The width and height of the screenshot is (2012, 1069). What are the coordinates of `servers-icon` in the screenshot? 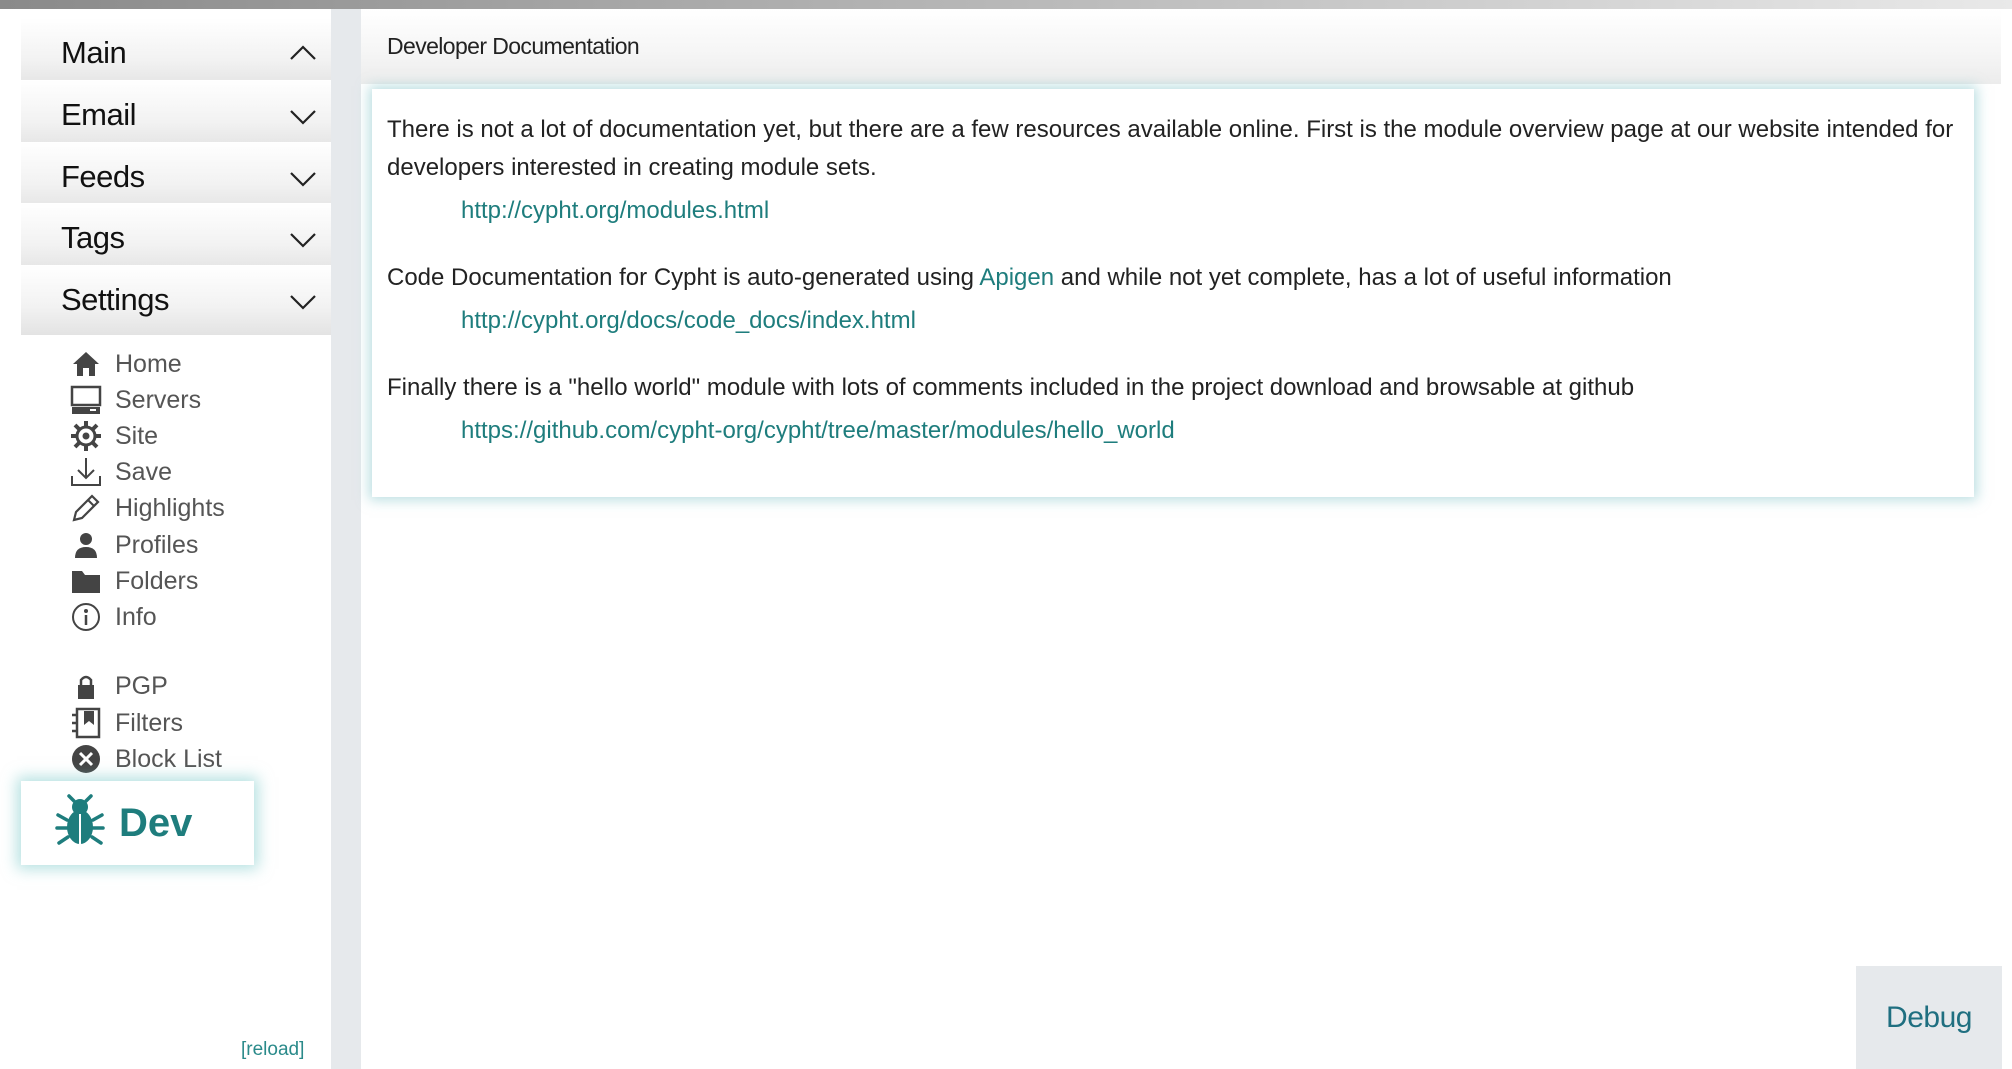 It's located at (86, 400).